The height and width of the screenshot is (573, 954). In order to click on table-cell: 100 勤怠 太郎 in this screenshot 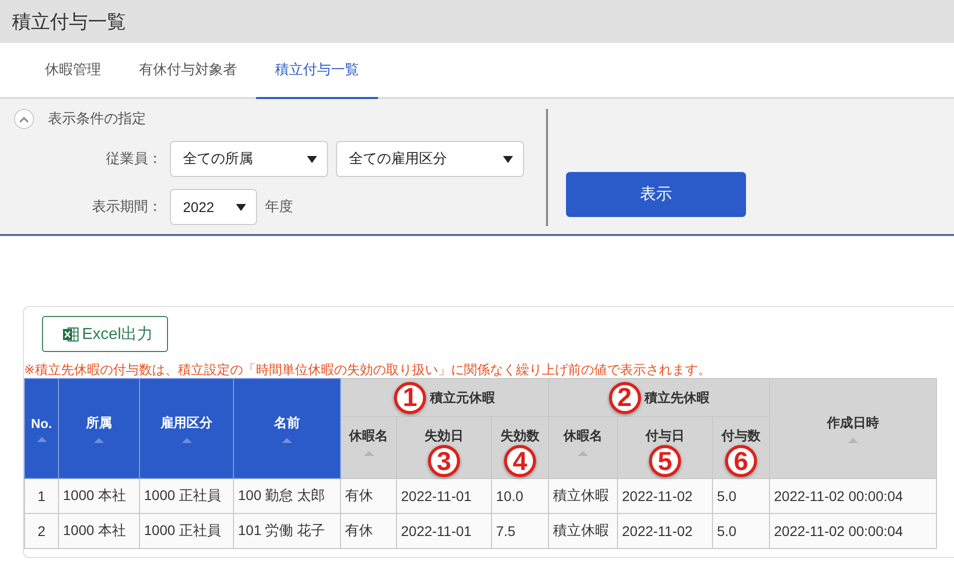, I will do `click(287, 496)`.